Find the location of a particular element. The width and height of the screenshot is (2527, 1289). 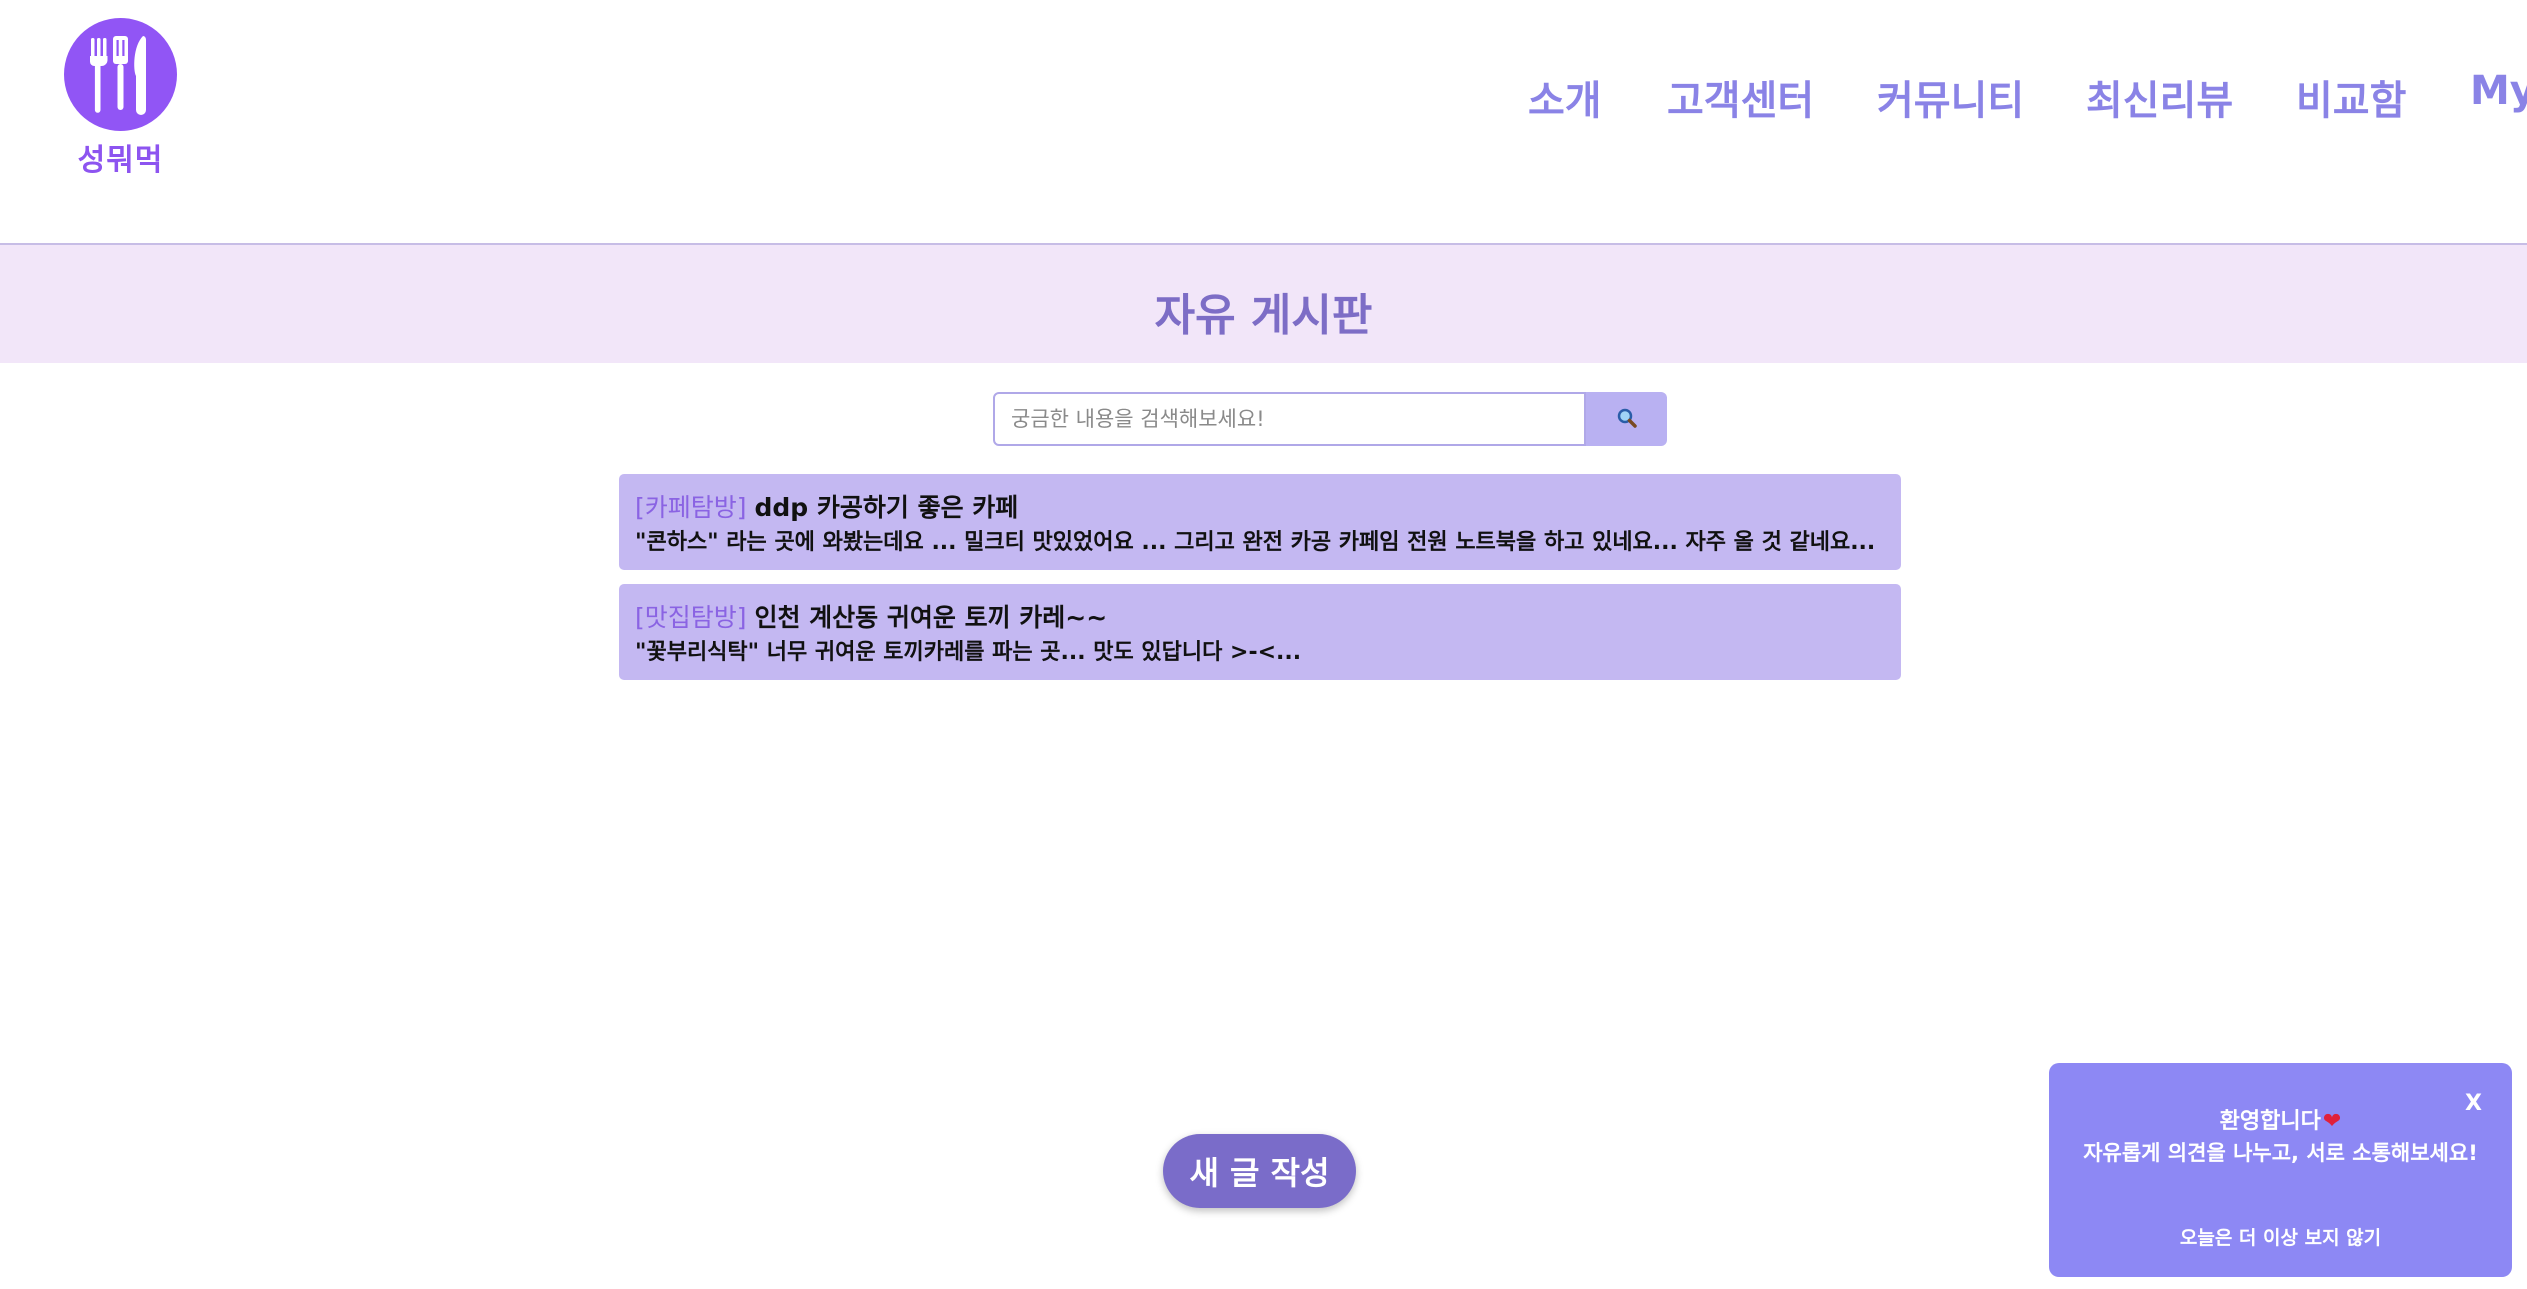

popup-message: 자유롭게 의견을 나누고, 서로 소통해보세요! is located at coordinates (2280, 1153).